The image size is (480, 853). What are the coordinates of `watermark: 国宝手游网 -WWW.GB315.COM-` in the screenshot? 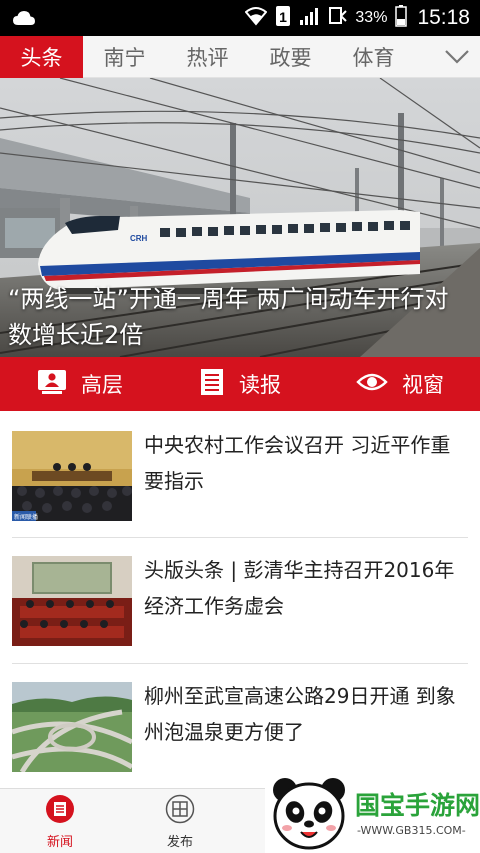 It's located at (372, 812).